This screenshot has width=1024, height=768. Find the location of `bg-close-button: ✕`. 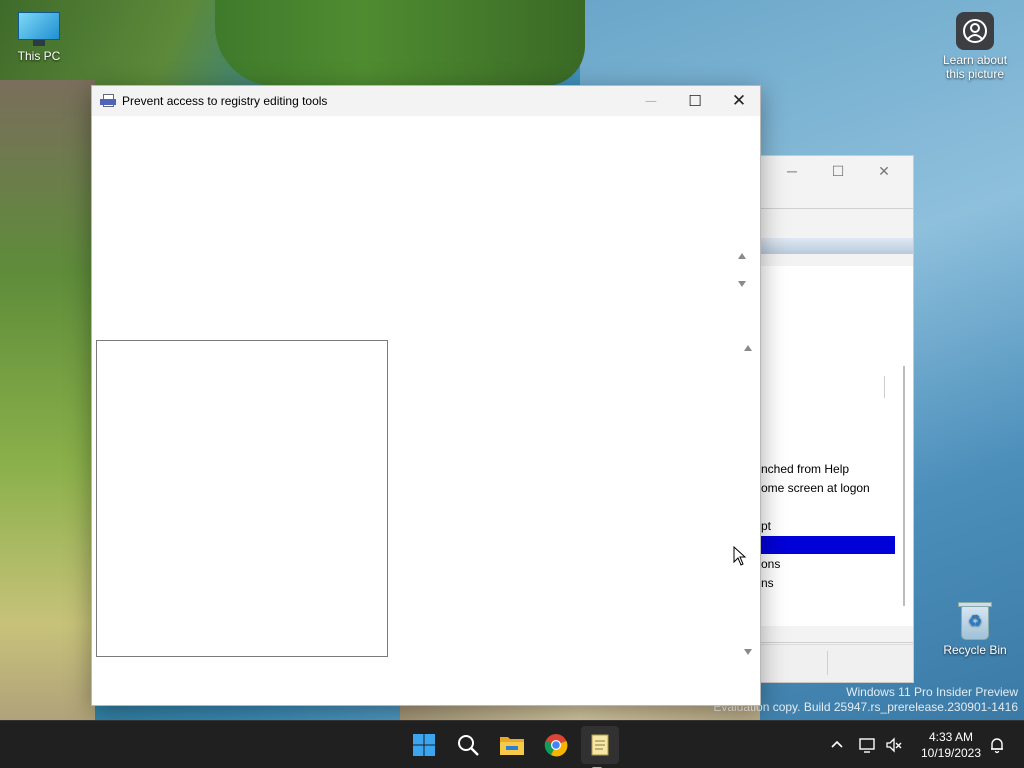

bg-close-button: ✕ is located at coordinates (884, 171).